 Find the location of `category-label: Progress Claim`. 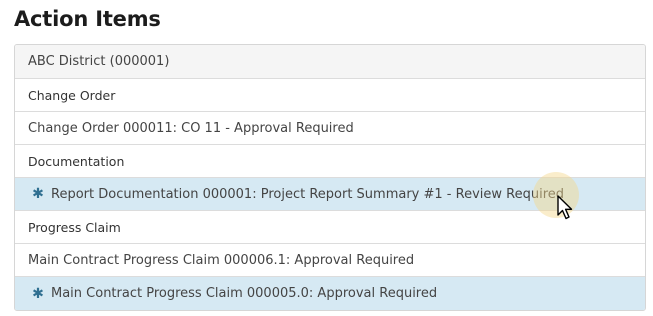

category-label: Progress Claim is located at coordinates (74, 227).